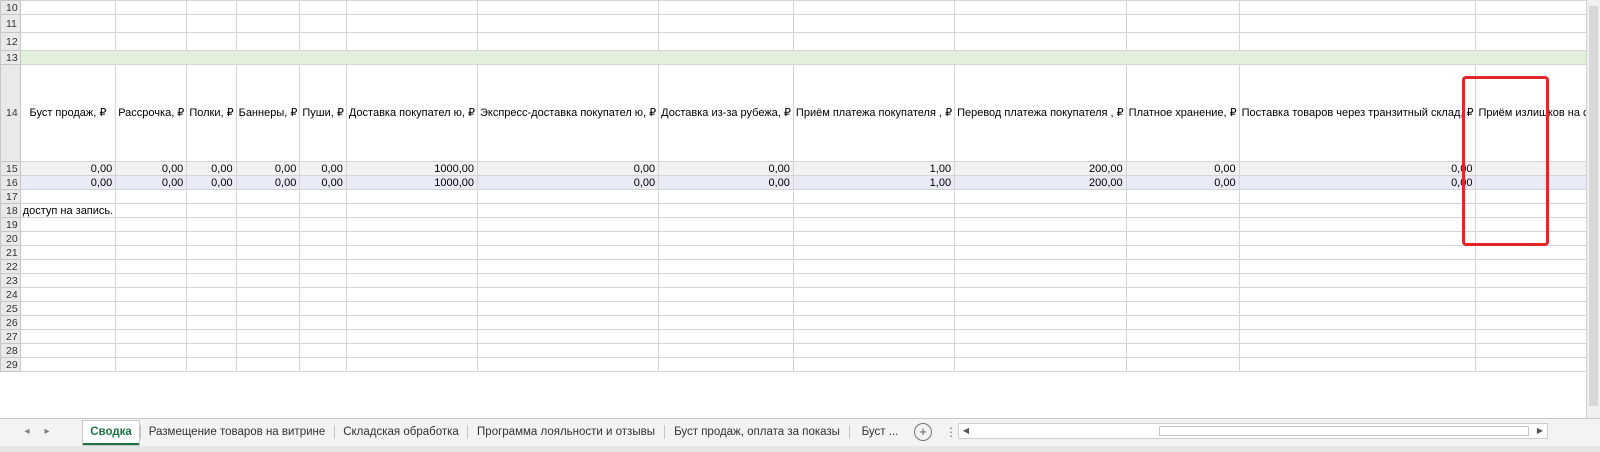 The image size is (1600, 452). I want to click on row-header: 17, so click(10, 196).